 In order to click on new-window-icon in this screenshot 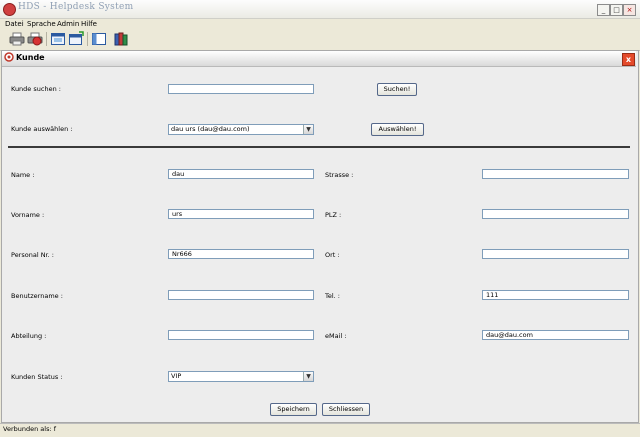, I will do `click(76, 39)`.